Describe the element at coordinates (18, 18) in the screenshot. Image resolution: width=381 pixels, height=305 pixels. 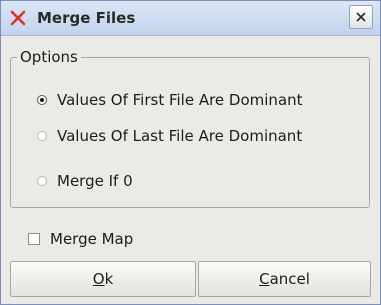
I see `app-x-icon` at that location.